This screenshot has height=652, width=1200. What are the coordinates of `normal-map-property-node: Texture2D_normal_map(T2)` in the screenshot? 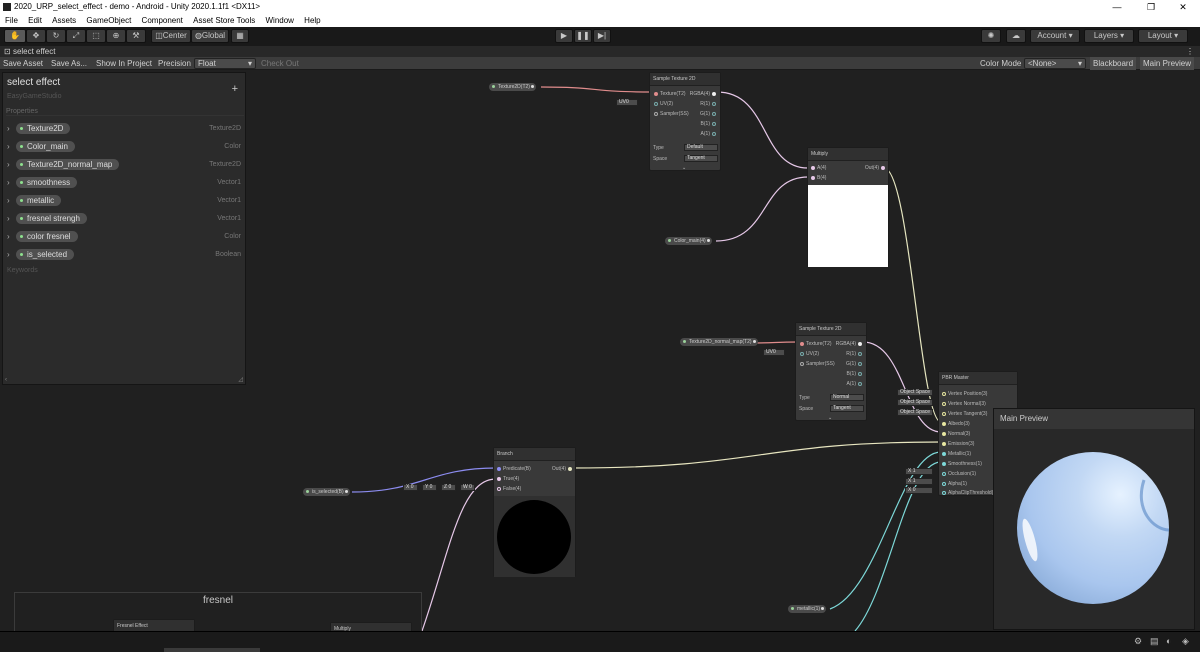 It's located at (719, 342).